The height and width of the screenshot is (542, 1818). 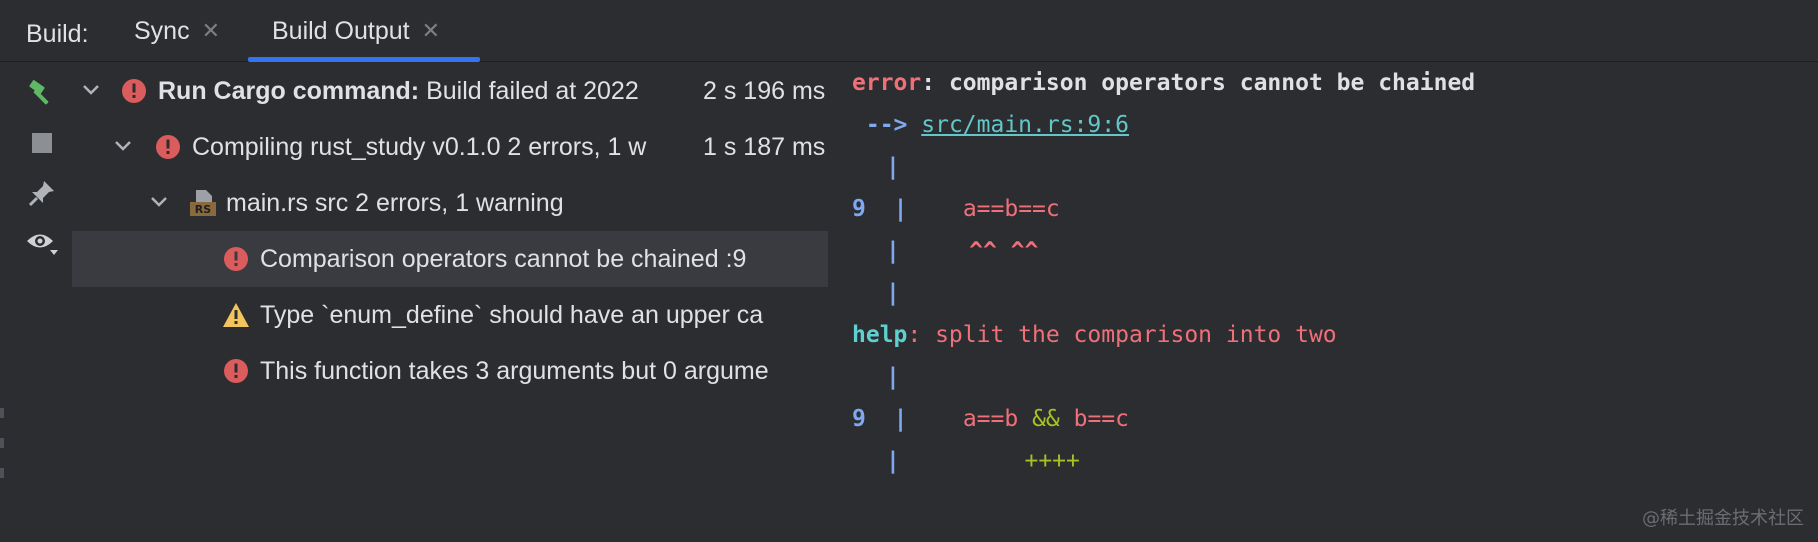 I want to click on left-toolbar, so click(x=36, y=302).